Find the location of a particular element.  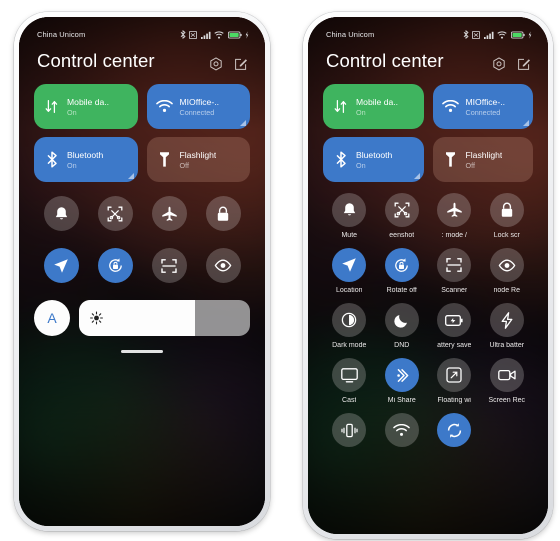

toggle-label: Floating wi is located at coordinates (454, 400).